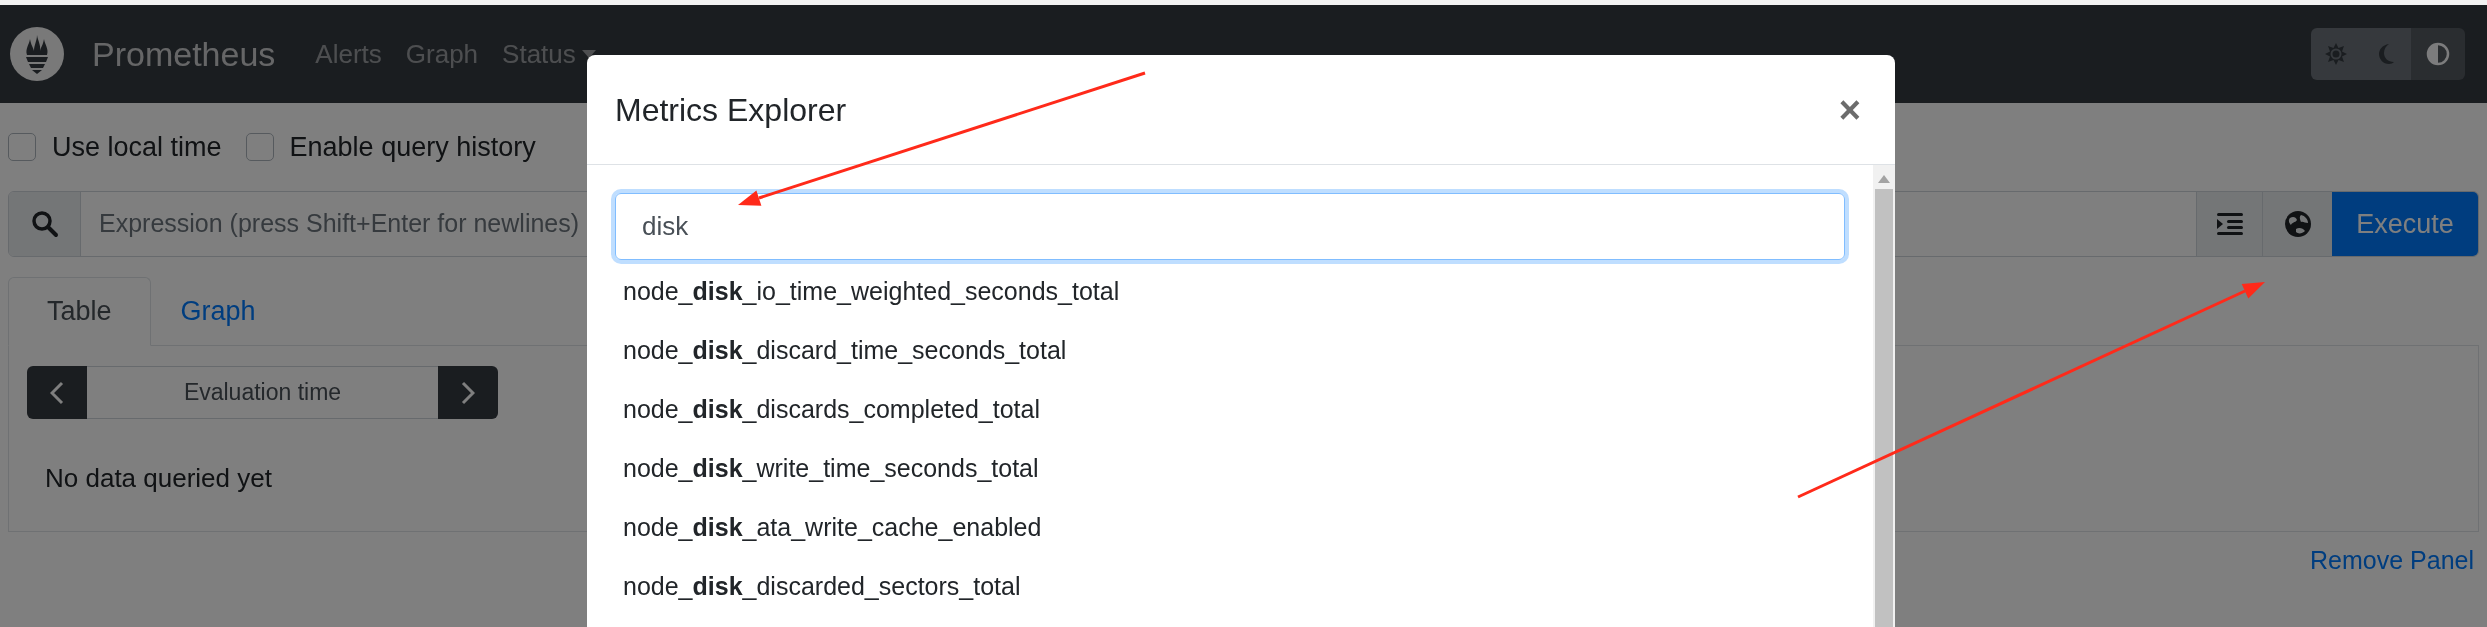  I want to click on checkbox-label: Enable query history, so click(412, 147).